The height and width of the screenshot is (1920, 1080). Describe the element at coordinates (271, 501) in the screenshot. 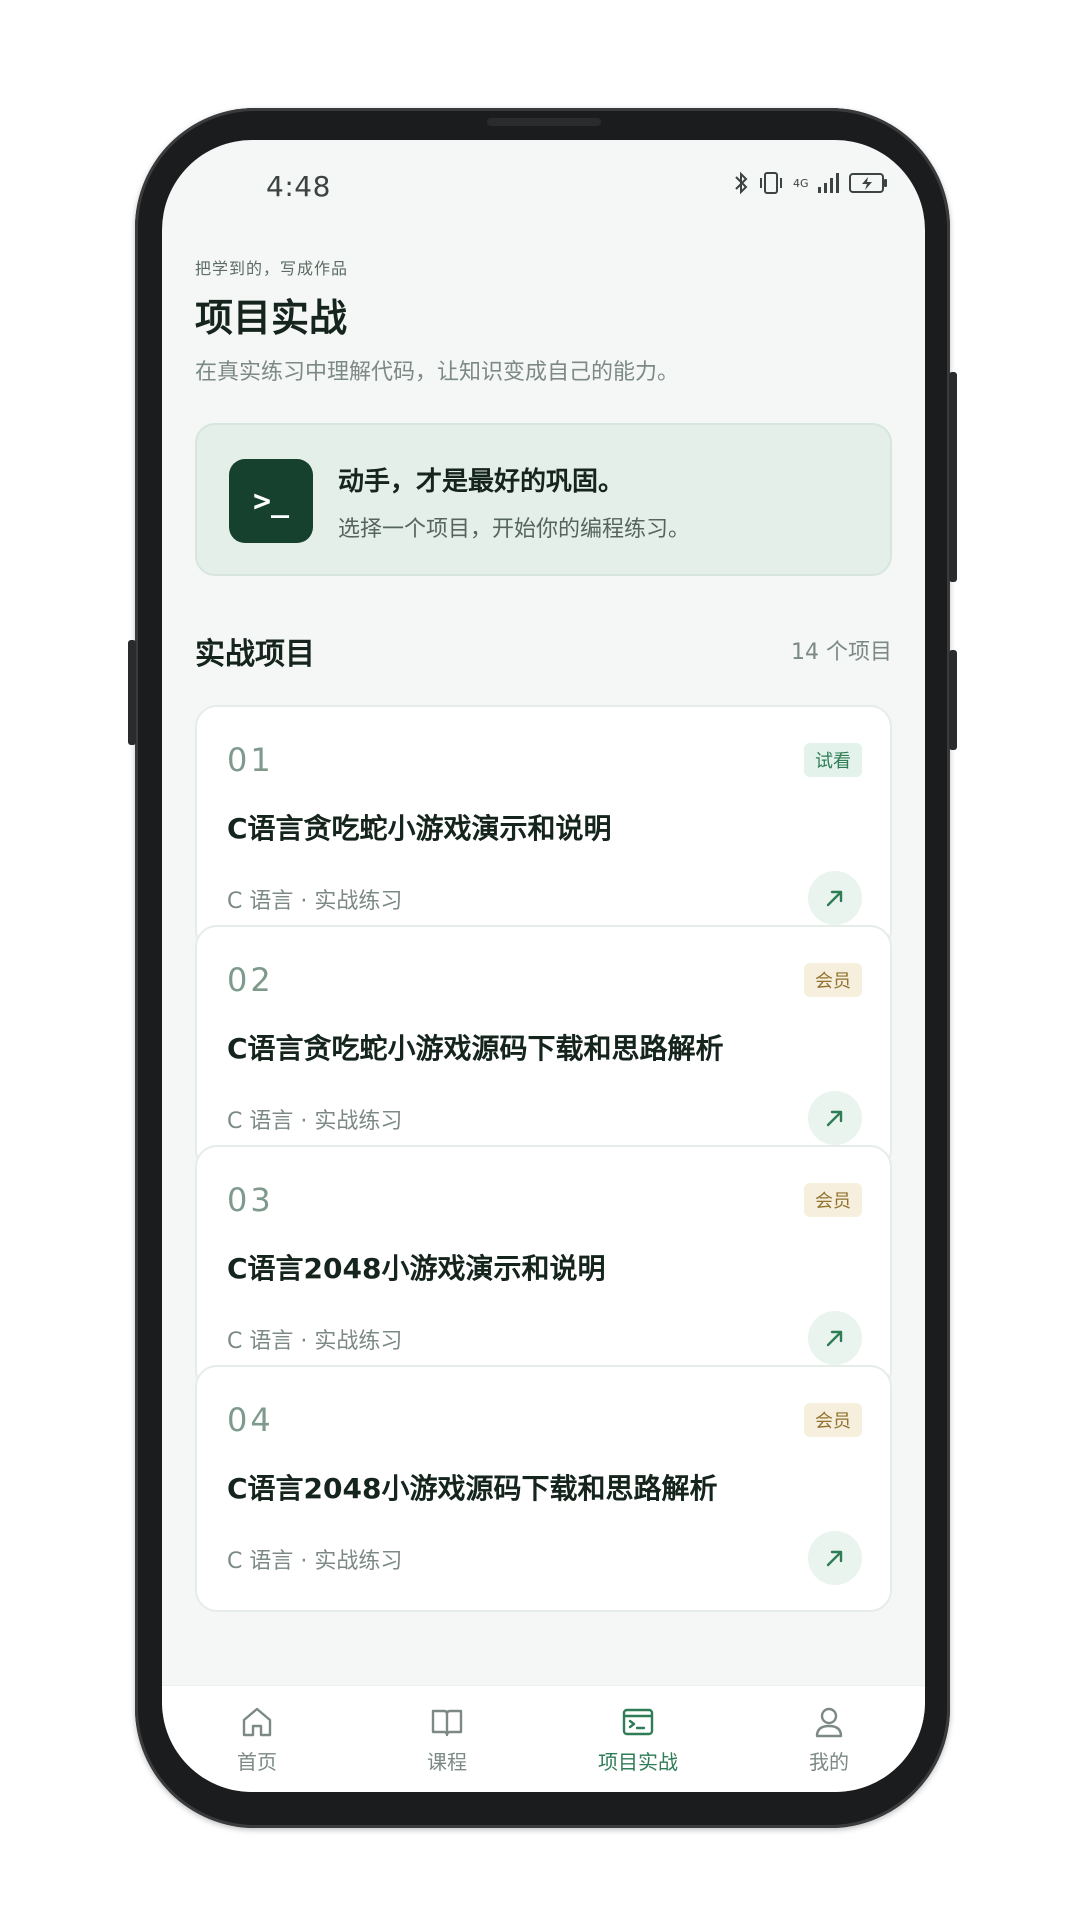

I see `terminal-prompt-icon: >_` at that location.